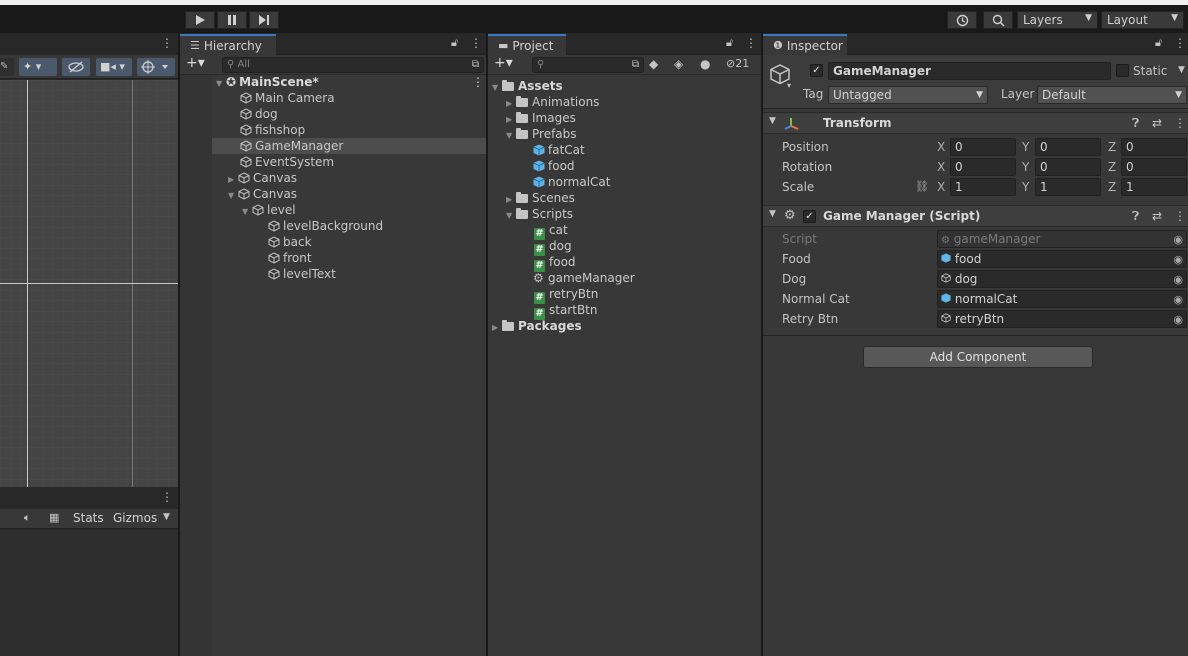  What do you see at coordinates (975, 216) in the screenshot?
I see `script-component-header: ▼ ⚙ ✓ Game Manager (Script) ❓︎ ⇄ ⋮` at bounding box center [975, 216].